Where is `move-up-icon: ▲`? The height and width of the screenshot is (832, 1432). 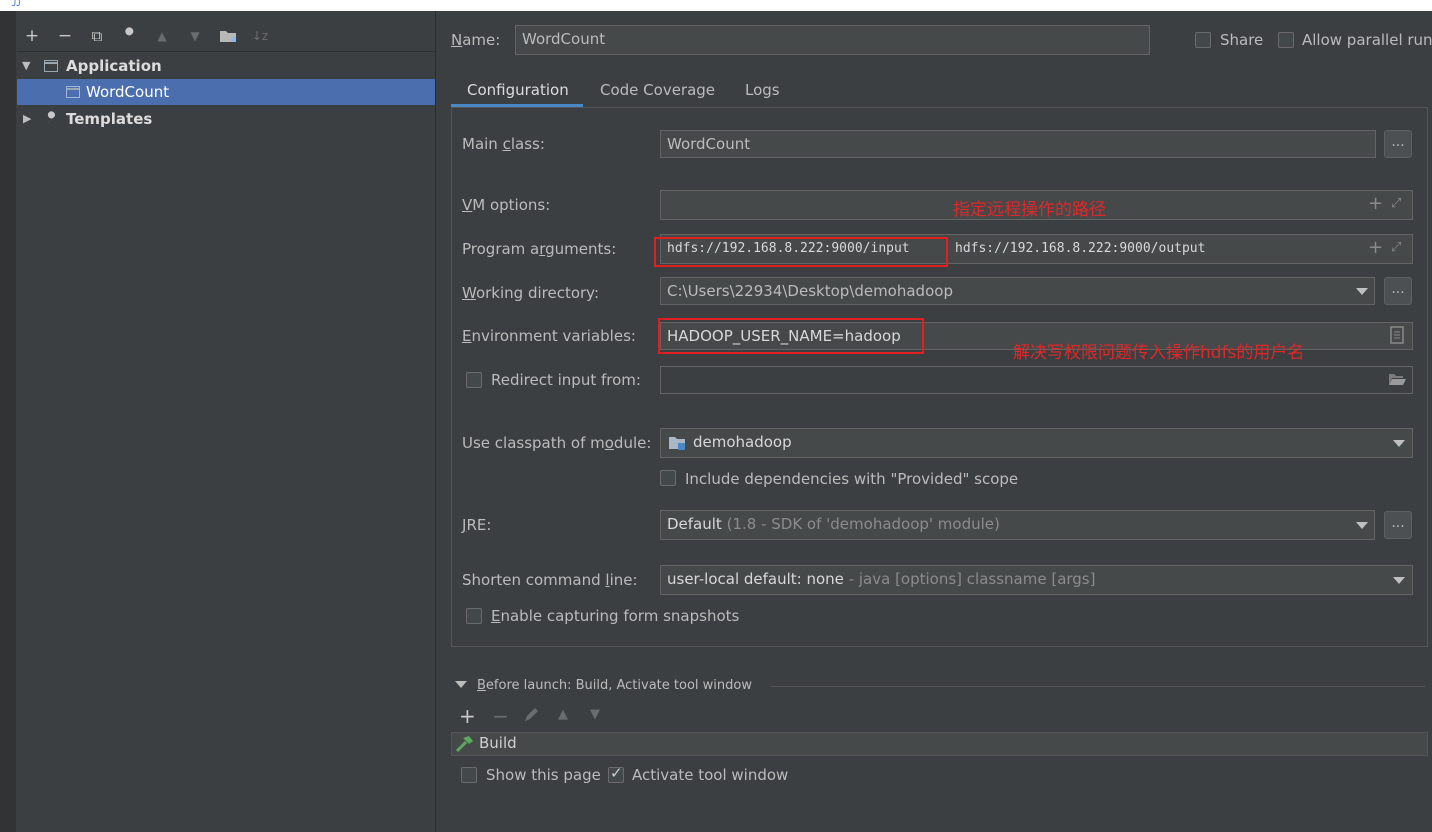 move-up-icon: ▲ is located at coordinates (563, 714).